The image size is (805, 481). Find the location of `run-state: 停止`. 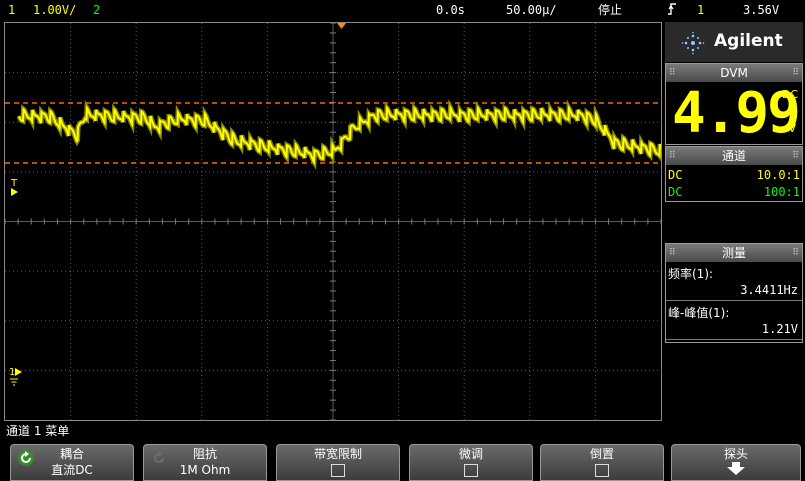

run-state: 停止 is located at coordinates (610, 10).